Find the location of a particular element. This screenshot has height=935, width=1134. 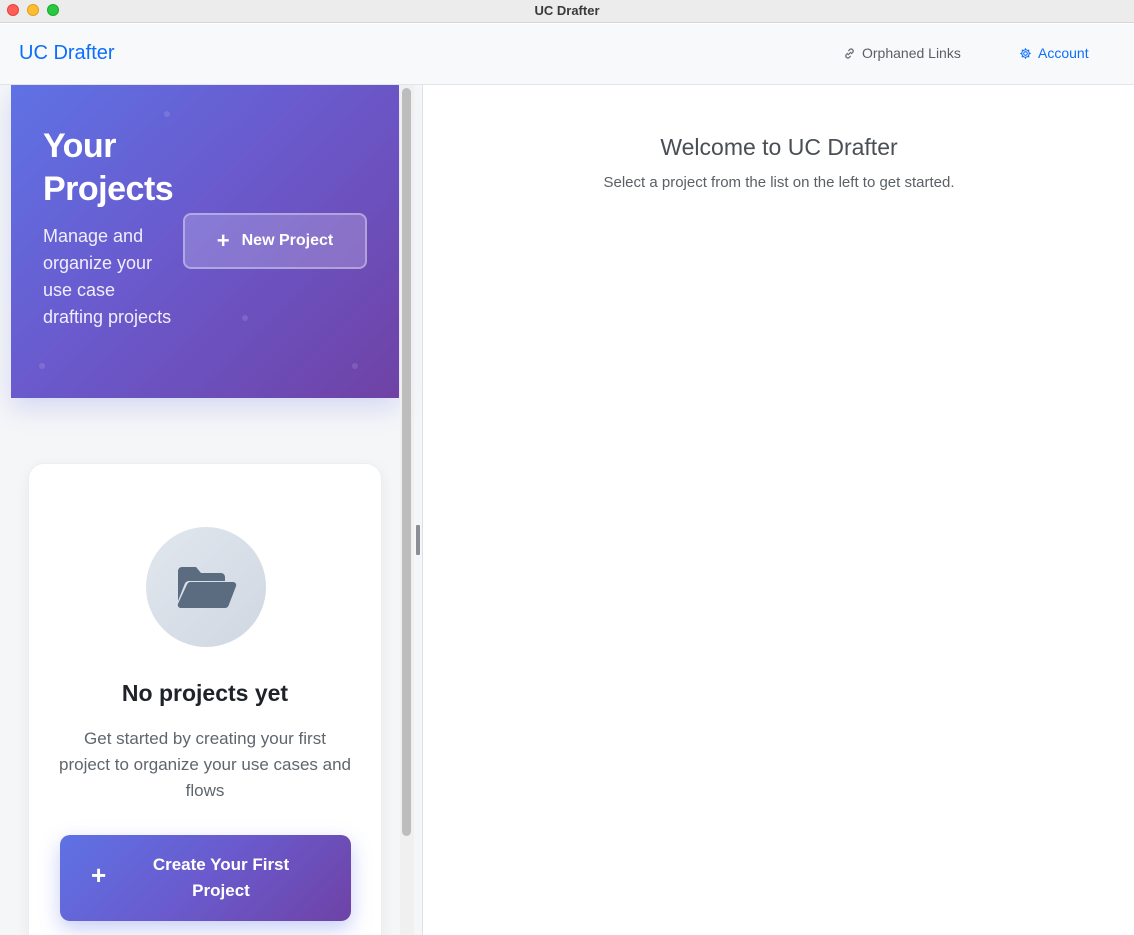

panel-resize-handle is located at coordinates (418, 540).